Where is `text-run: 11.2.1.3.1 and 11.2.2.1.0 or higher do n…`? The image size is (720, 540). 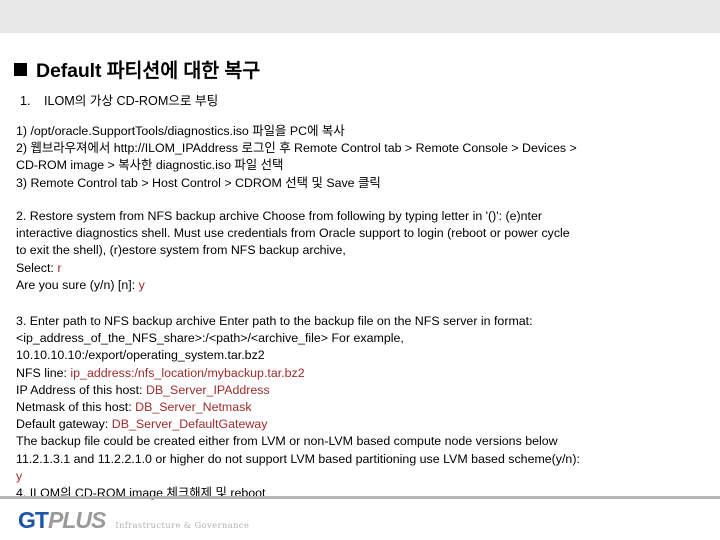 text-run: 11.2.1.3.1 and 11.2.2.1.0 or higher do n… is located at coordinates (298, 458).